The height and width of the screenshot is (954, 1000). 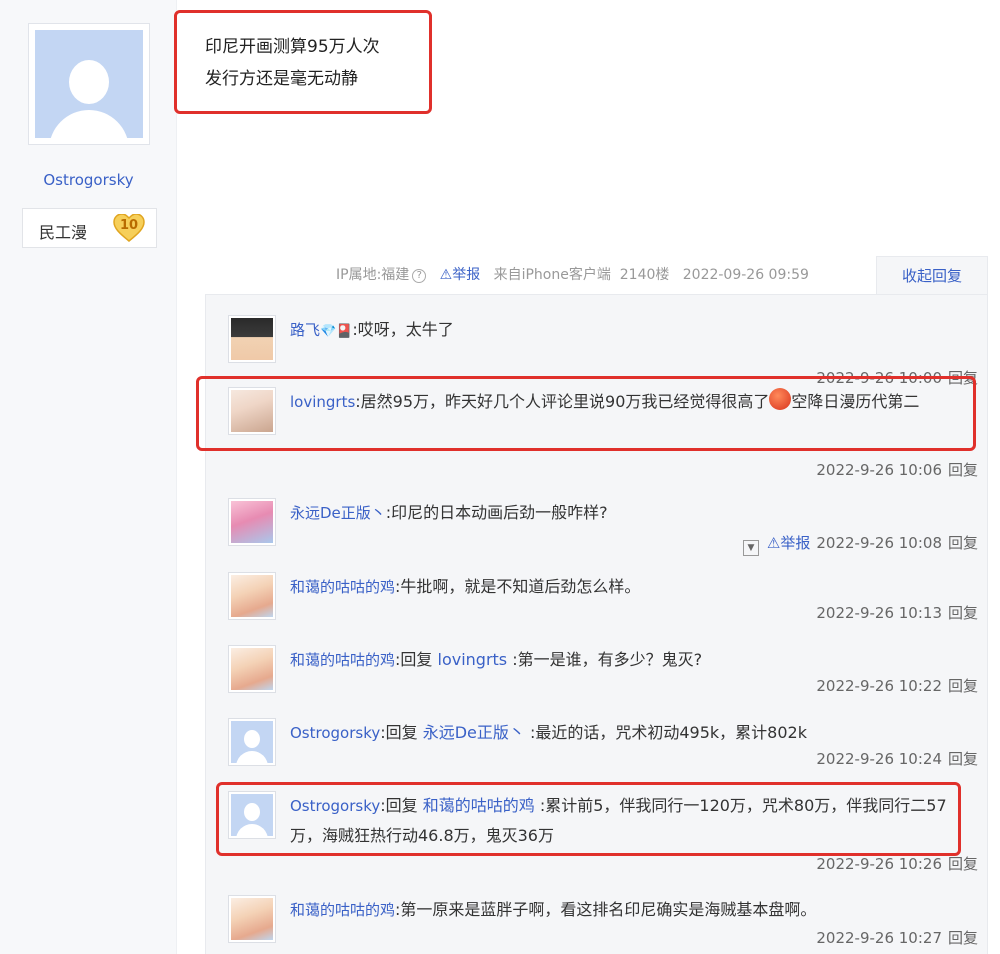 I want to click on commenter-name: Ostrogorsky, so click(x=335, y=733).